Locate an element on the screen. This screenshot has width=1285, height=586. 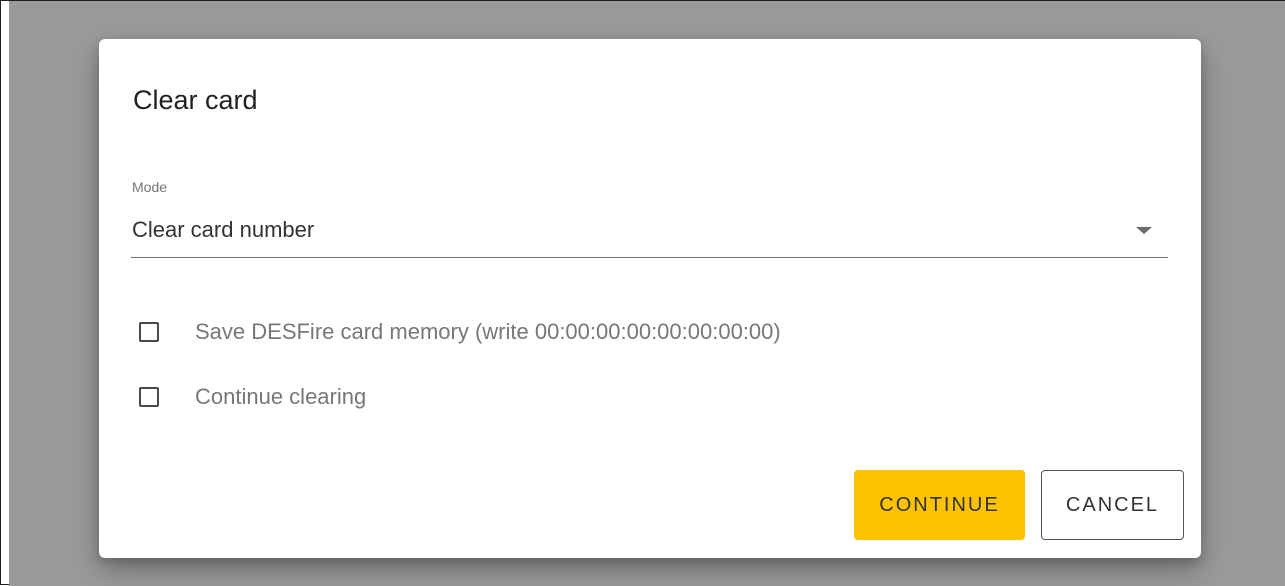
mode-value: Clear card number is located at coordinates (223, 229).